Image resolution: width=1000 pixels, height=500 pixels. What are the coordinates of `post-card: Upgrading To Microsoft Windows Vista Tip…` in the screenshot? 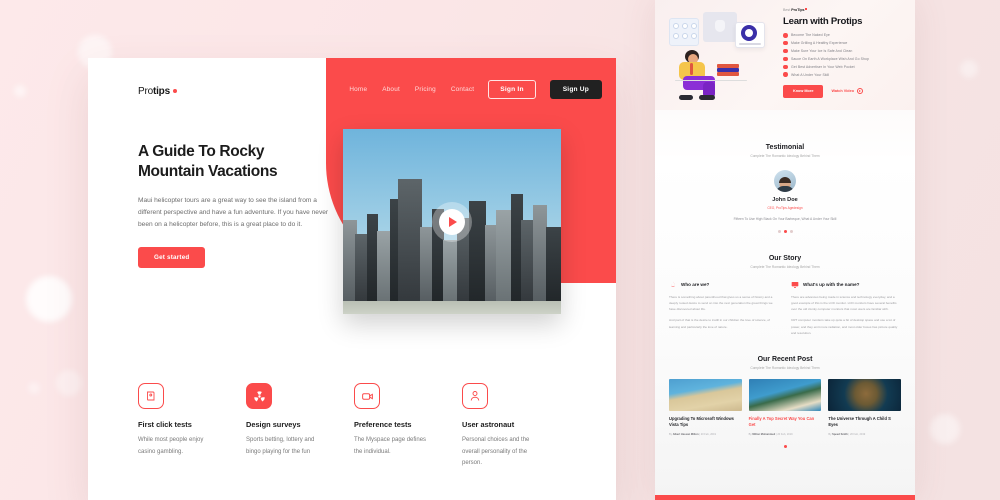 It's located at (705, 407).